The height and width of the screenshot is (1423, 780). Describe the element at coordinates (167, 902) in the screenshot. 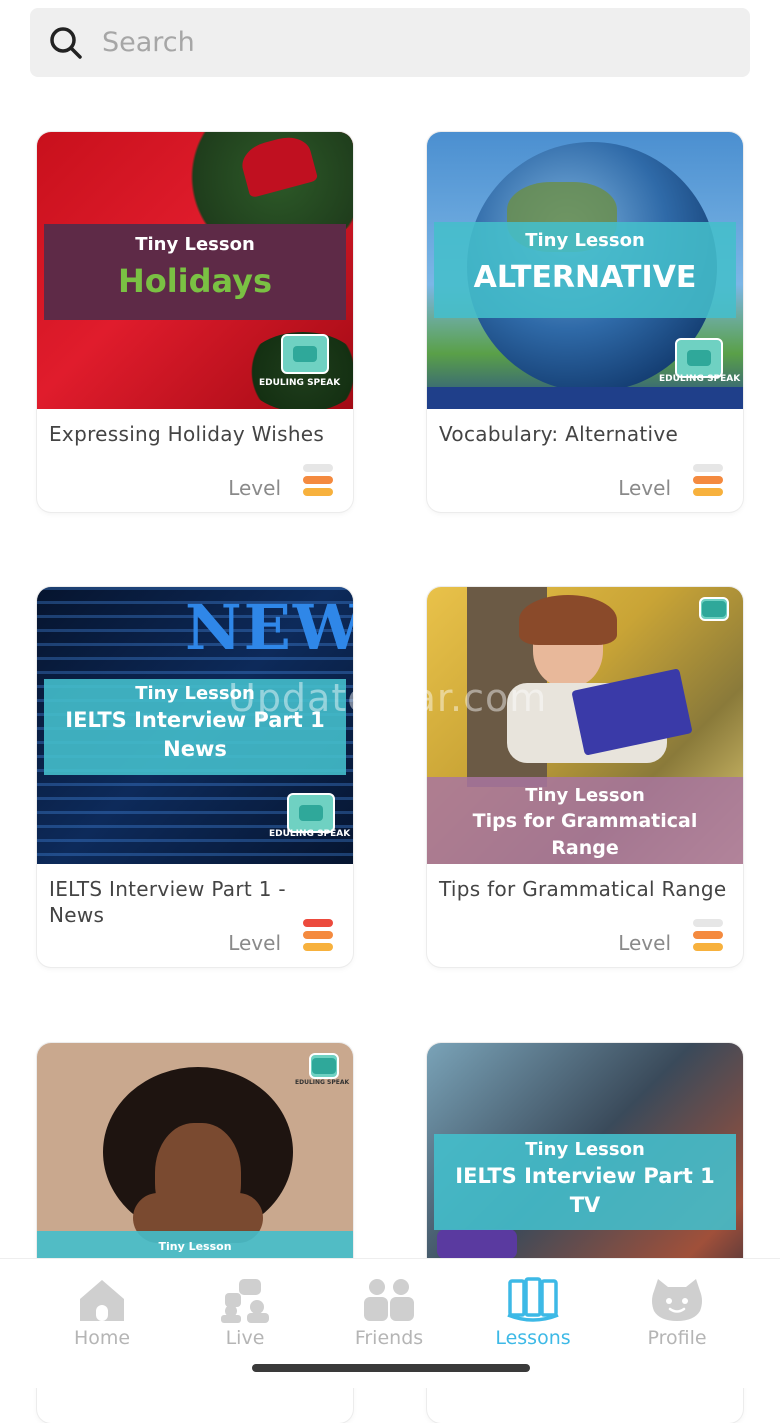

I see `lesson-title: IELTS Interview Part 1 - News` at that location.